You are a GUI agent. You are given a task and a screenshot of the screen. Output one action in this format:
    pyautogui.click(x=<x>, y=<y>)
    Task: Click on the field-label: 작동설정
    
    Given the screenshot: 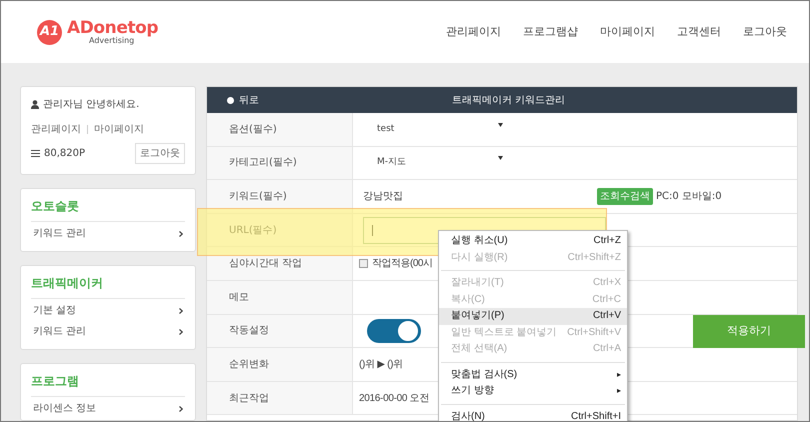 What is the action you would take?
    pyautogui.click(x=280, y=331)
    